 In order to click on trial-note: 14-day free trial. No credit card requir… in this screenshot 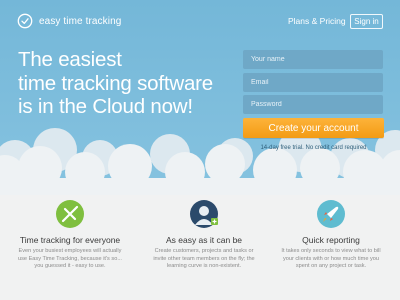, I will do `click(313, 148)`.